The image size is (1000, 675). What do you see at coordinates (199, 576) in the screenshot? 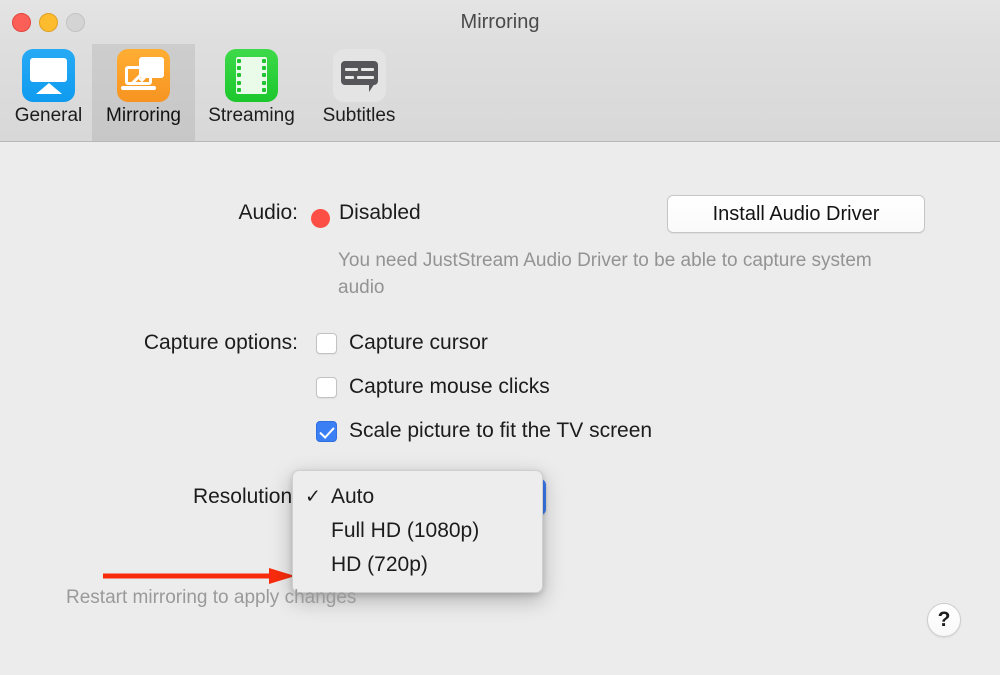
I see `annotation-arrow-icon` at bounding box center [199, 576].